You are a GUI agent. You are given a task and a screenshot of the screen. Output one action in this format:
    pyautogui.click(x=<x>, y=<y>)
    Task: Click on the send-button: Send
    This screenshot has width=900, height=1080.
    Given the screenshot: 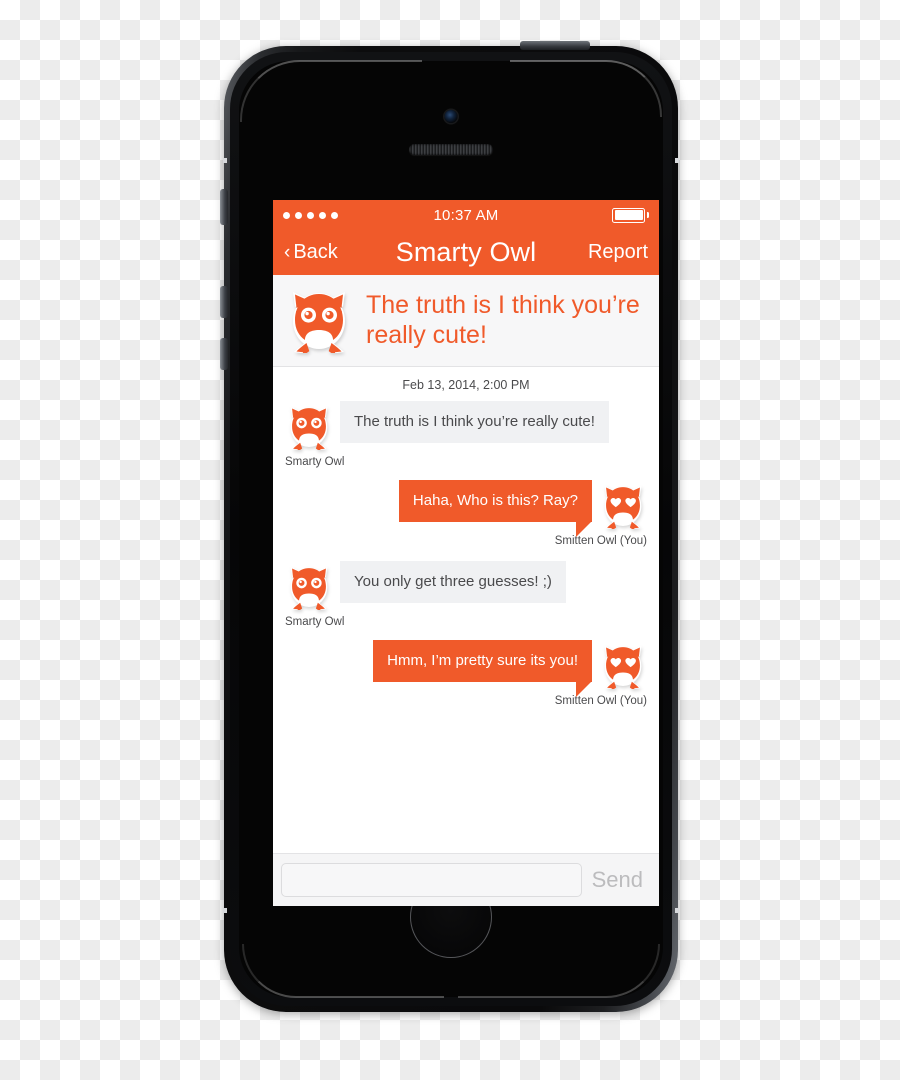 What is the action you would take?
    pyautogui.click(x=619, y=880)
    